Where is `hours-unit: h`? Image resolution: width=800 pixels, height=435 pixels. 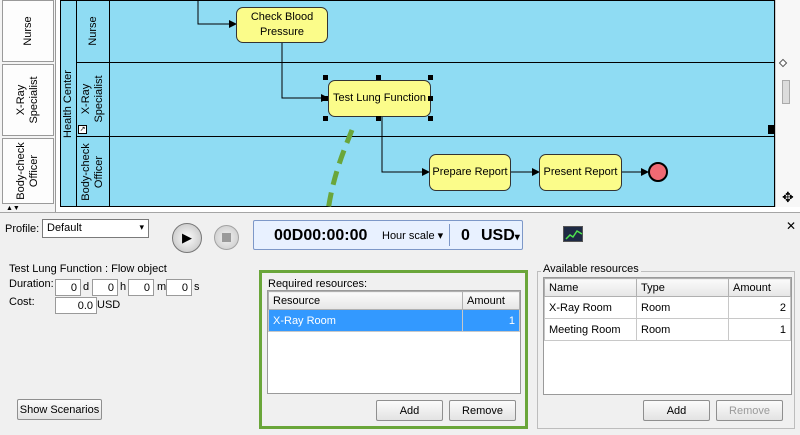 hours-unit: h is located at coordinates (123, 287).